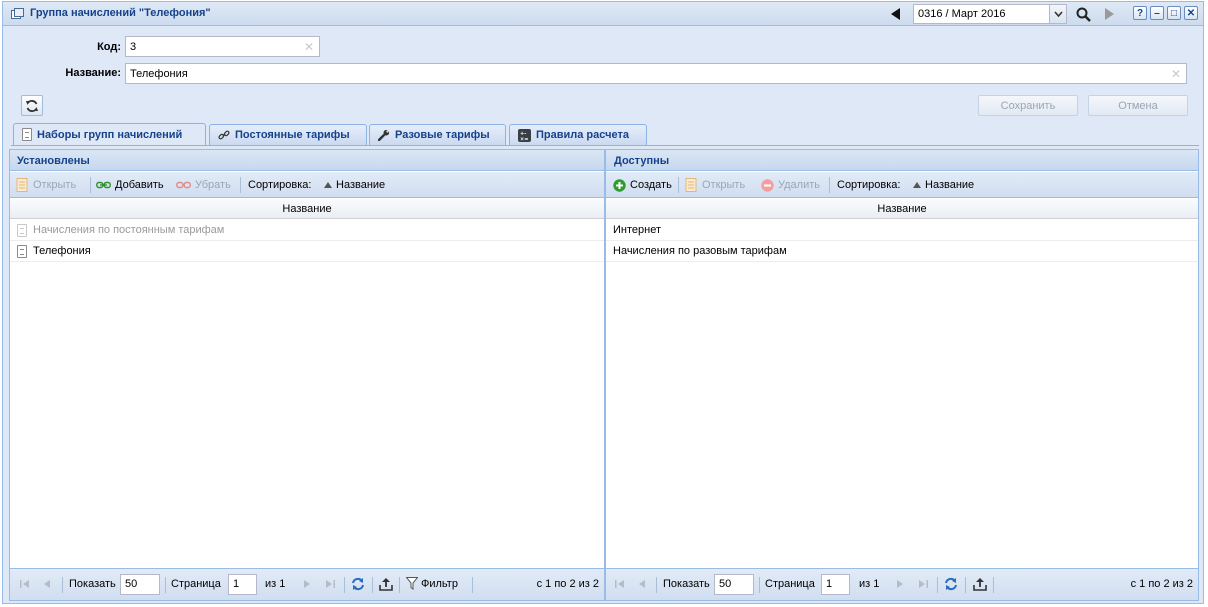 This screenshot has height=607, width=1208. I want to click on refresh-button, so click(32, 105).